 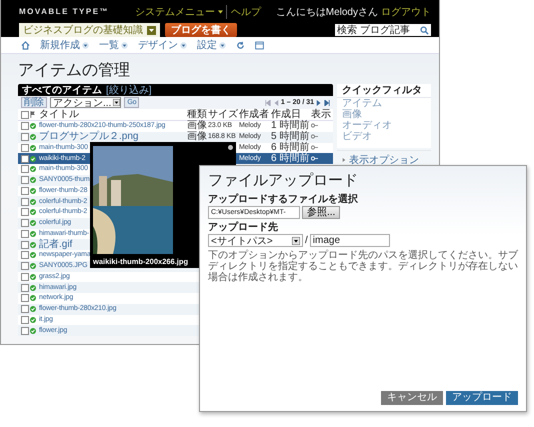 What do you see at coordinates (74, 71) in the screenshot?
I see `page-title: アイテムの管理` at bounding box center [74, 71].